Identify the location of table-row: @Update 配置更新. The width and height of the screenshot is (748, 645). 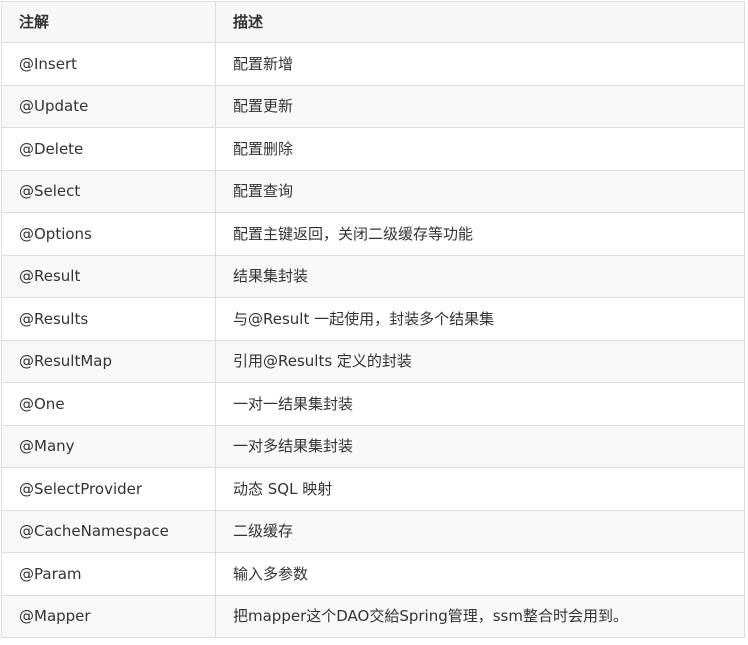
(373, 106).